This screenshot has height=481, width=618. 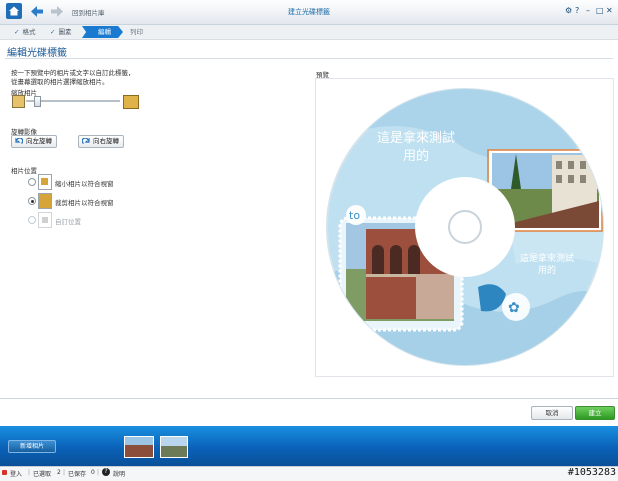 What do you see at coordinates (19, 141) in the screenshot?
I see `rotate-left-icon` at bounding box center [19, 141].